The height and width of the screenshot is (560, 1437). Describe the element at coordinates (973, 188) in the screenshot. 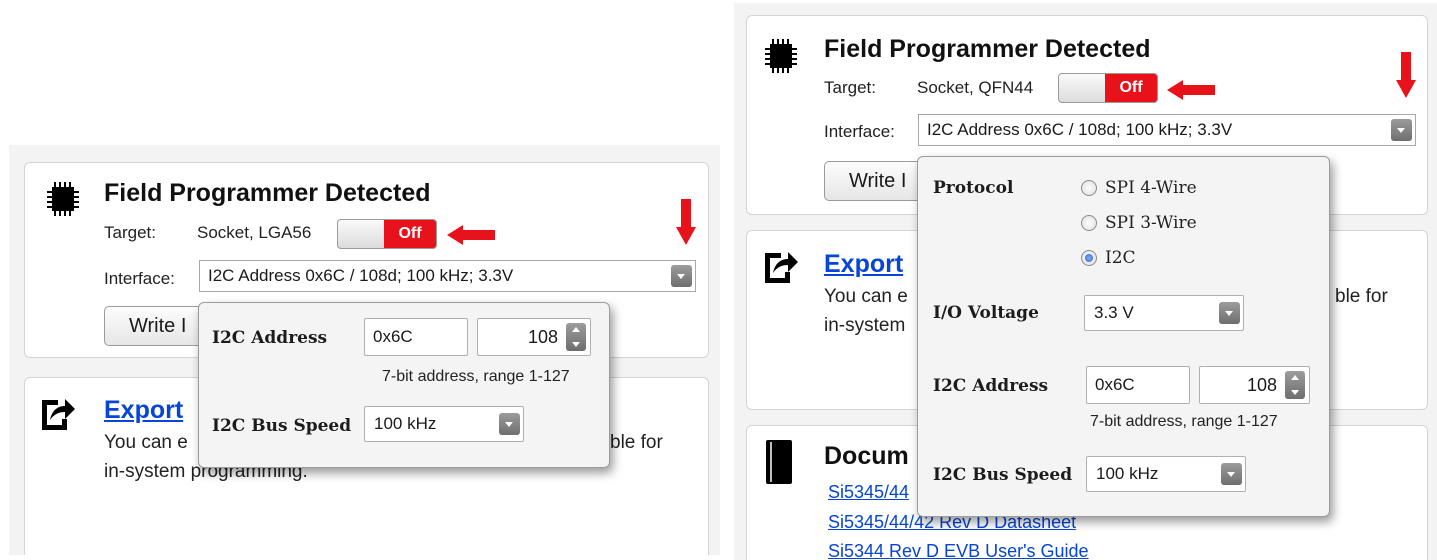

I see `protocol-label: Protocol` at that location.